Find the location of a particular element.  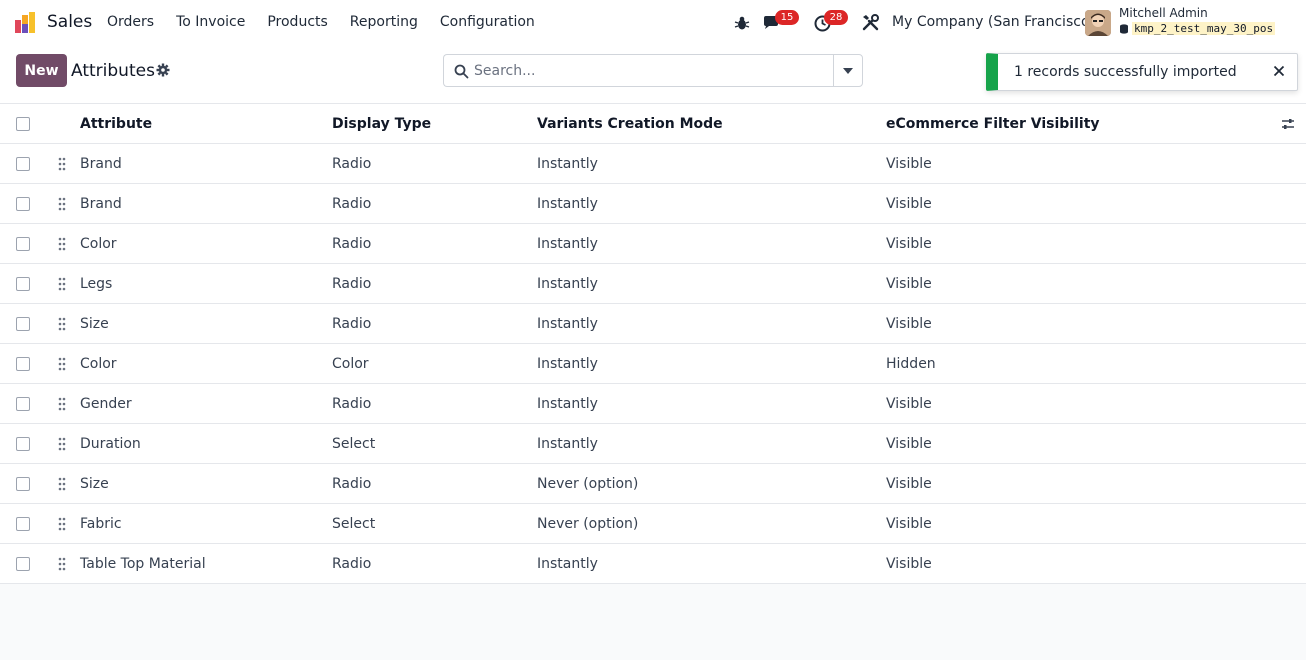

notification-message: 1 records successfully imported is located at coordinates (1125, 72).